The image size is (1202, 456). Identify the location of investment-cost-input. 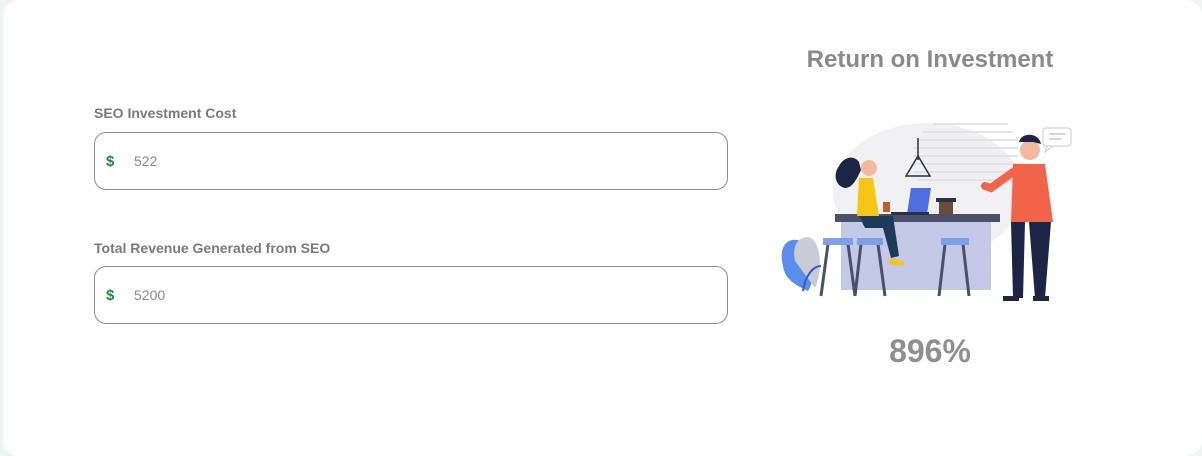
(414, 161).